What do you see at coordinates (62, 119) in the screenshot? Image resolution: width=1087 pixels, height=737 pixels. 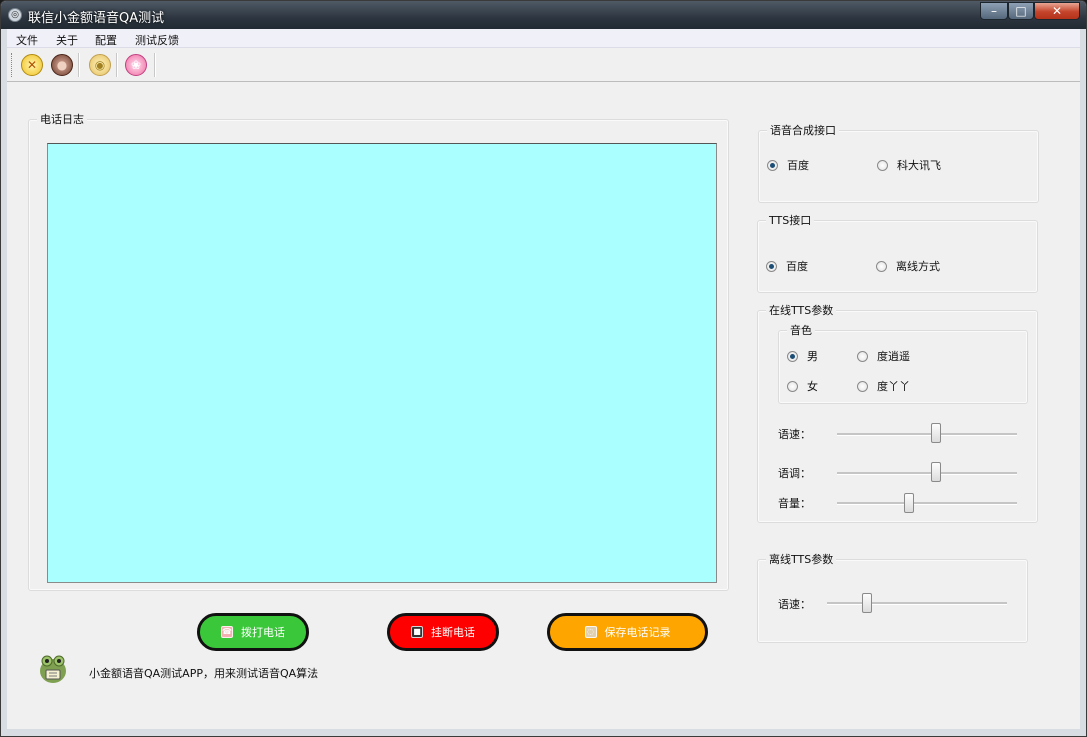 I see `phone-log-label: 电话日志` at bounding box center [62, 119].